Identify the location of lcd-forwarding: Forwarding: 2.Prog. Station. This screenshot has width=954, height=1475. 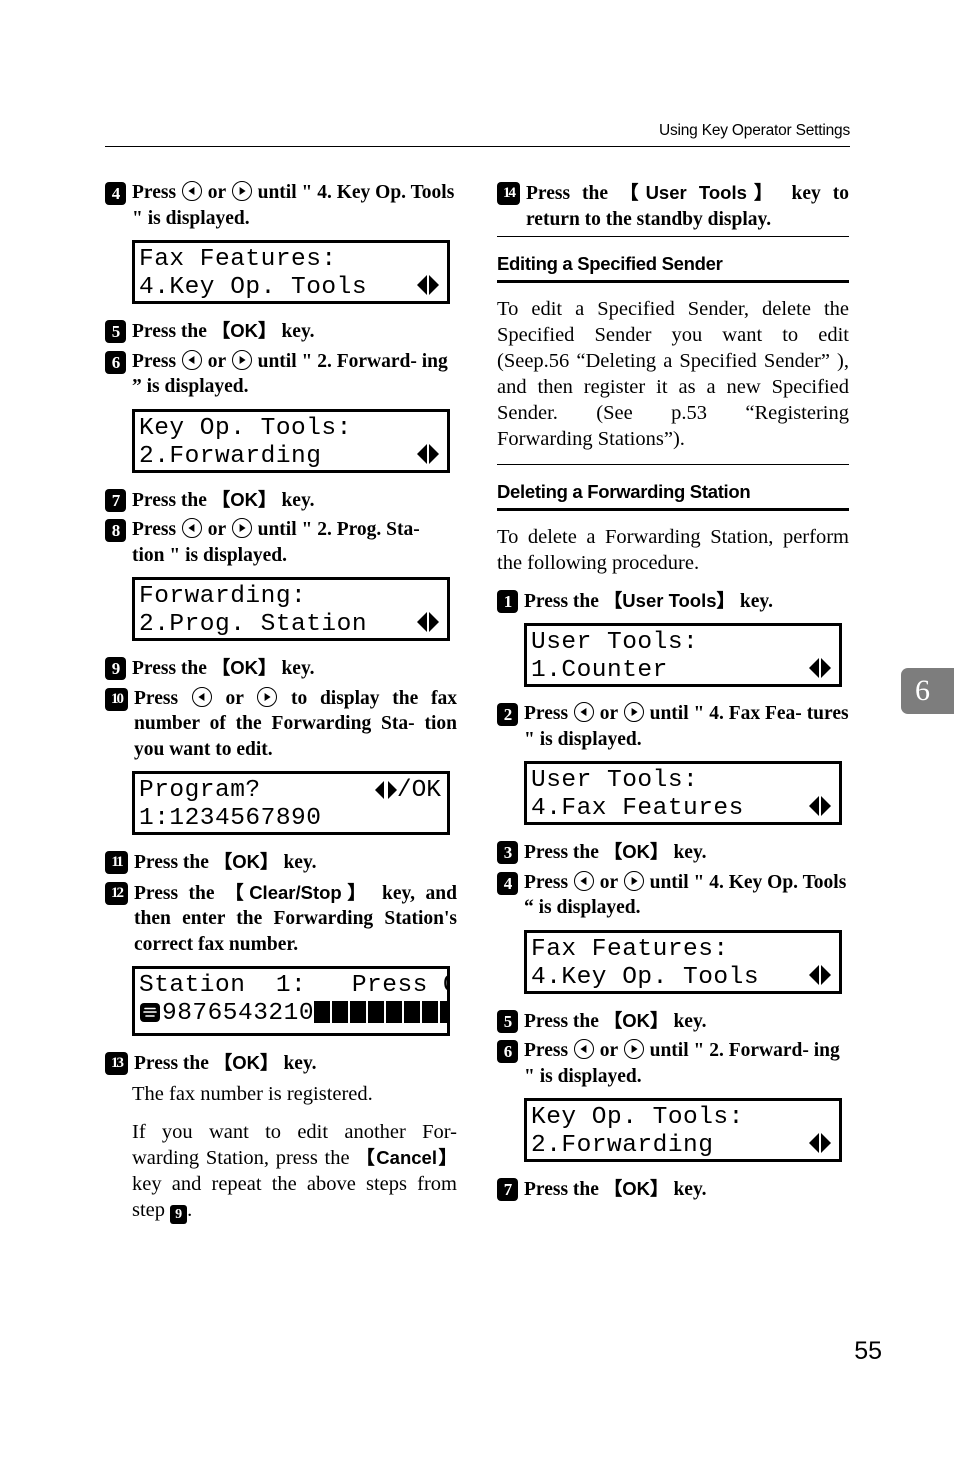
(291, 609).